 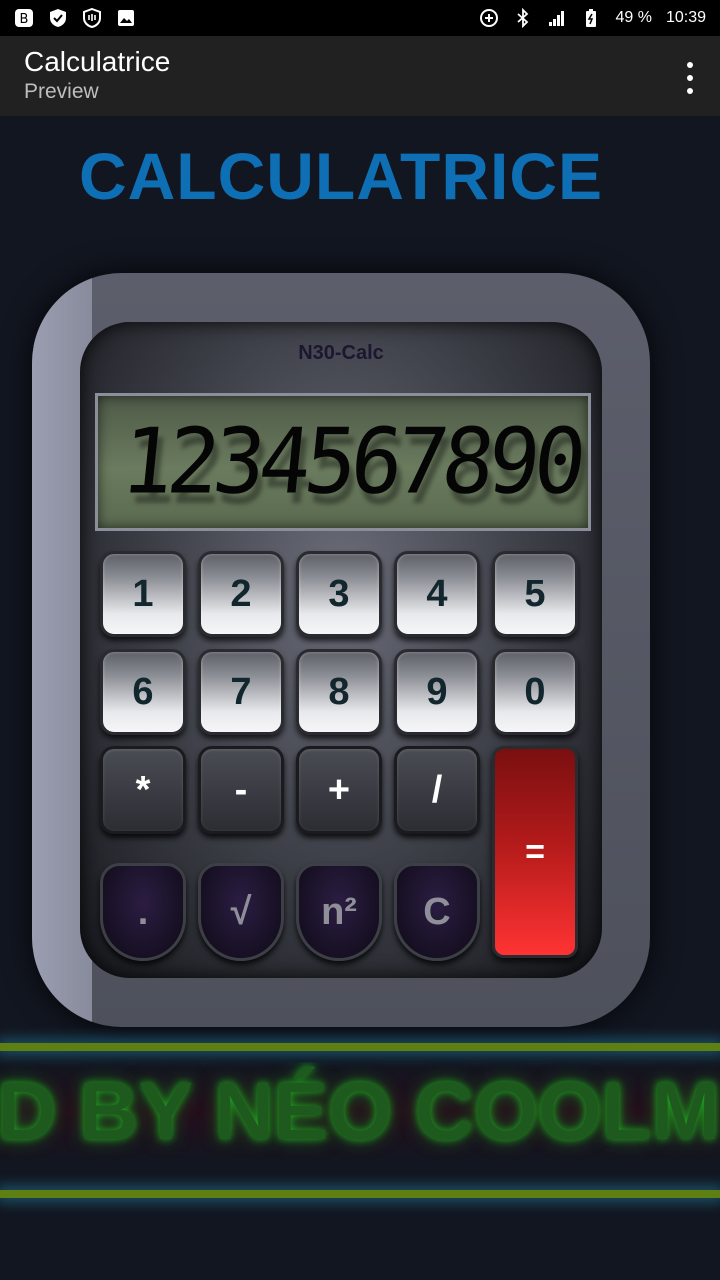 I want to click on bluetooth-icon, so click(x=523, y=18).